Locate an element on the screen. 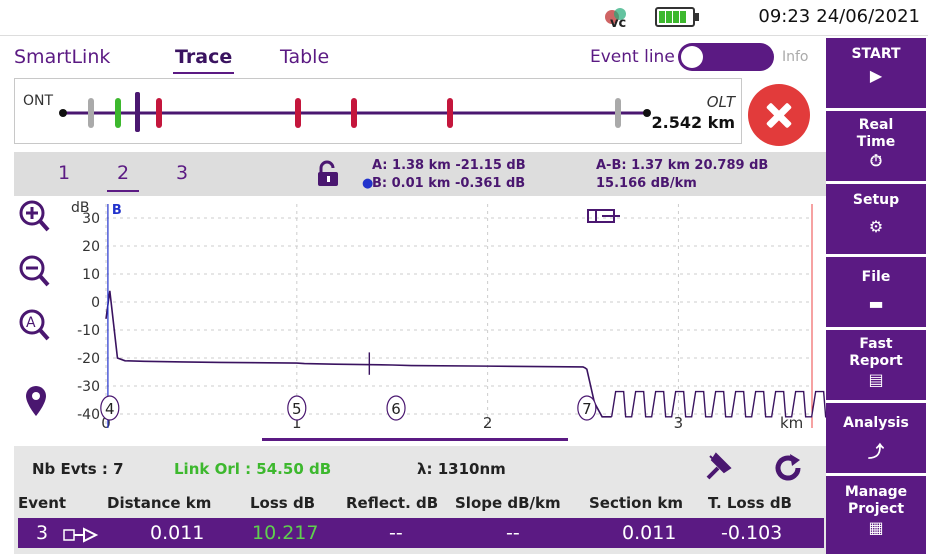 The height and width of the screenshot is (554, 928). event-marker-label: 4 is located at coordinates (110, 409).